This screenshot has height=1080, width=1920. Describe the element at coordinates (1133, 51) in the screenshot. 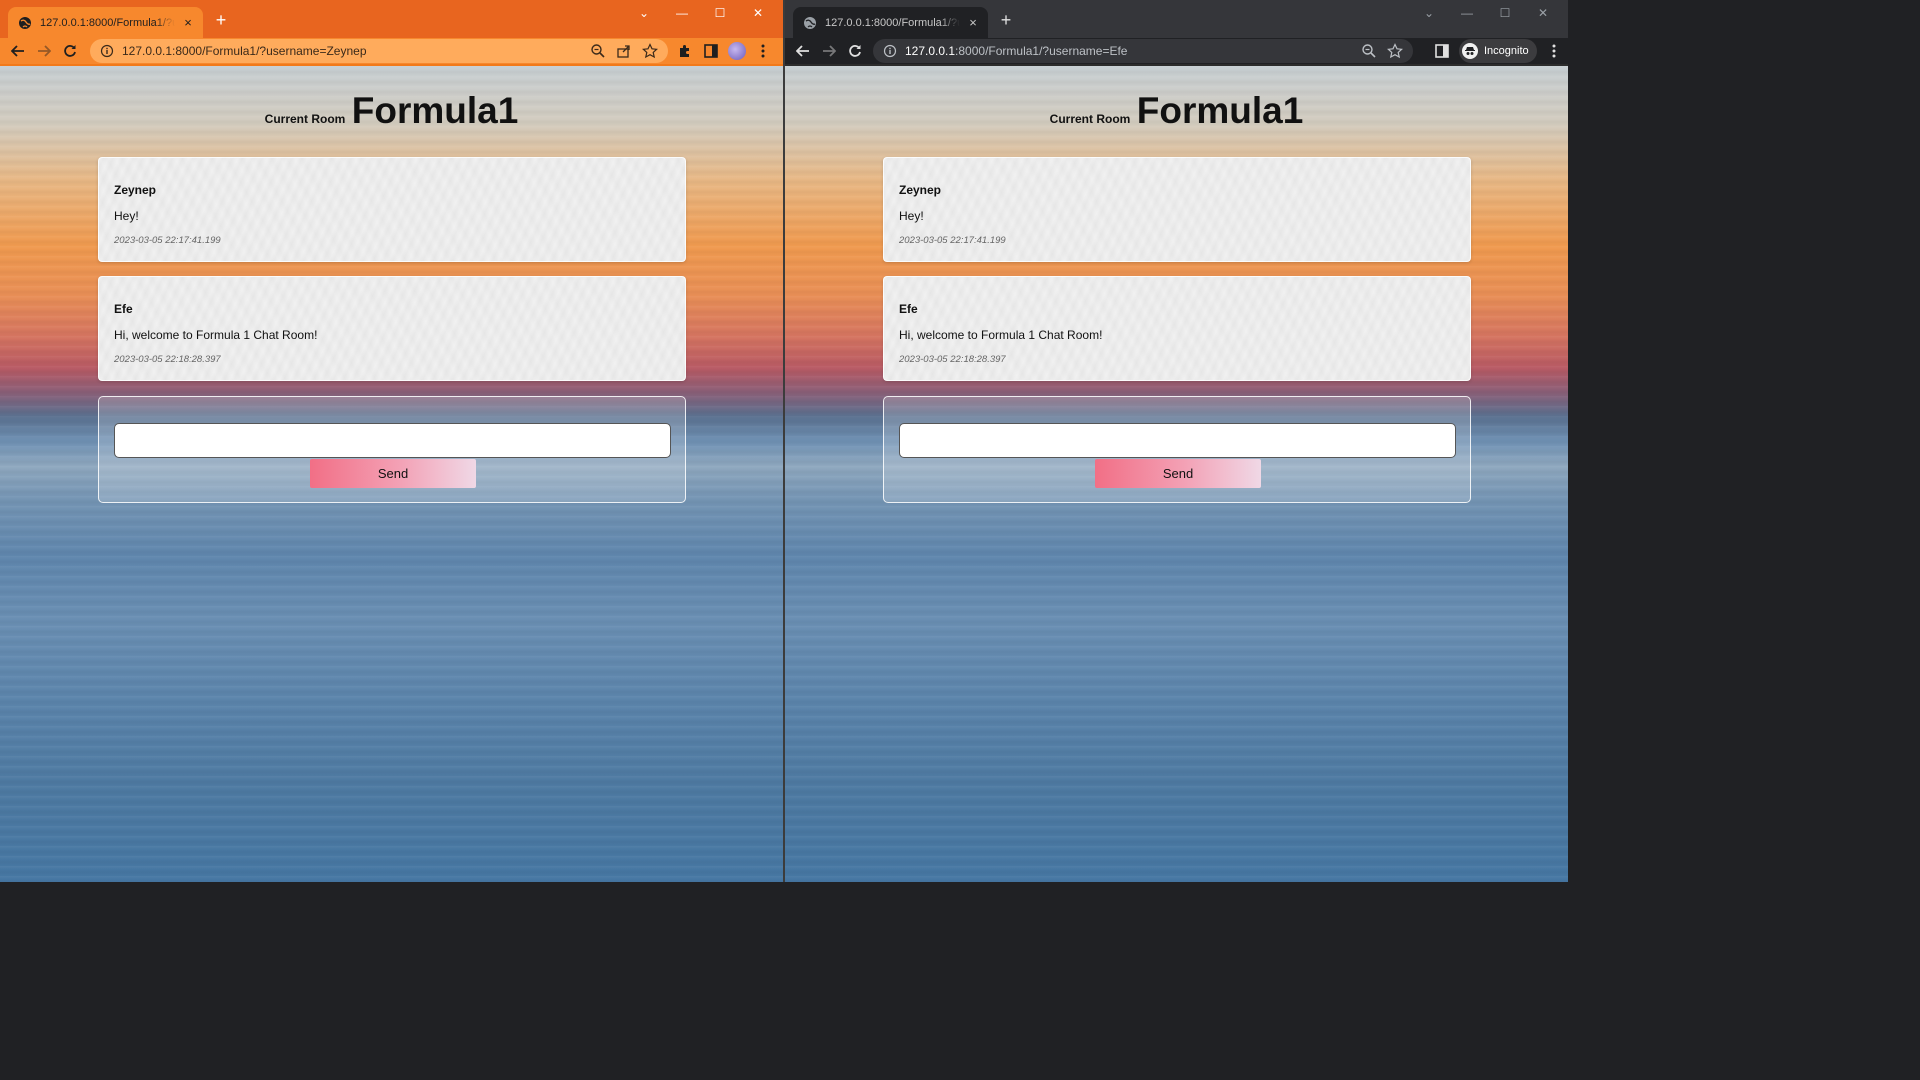

I see `url-text: 127.0.0.1:8000/Formula1/?username=Efe` at that location.